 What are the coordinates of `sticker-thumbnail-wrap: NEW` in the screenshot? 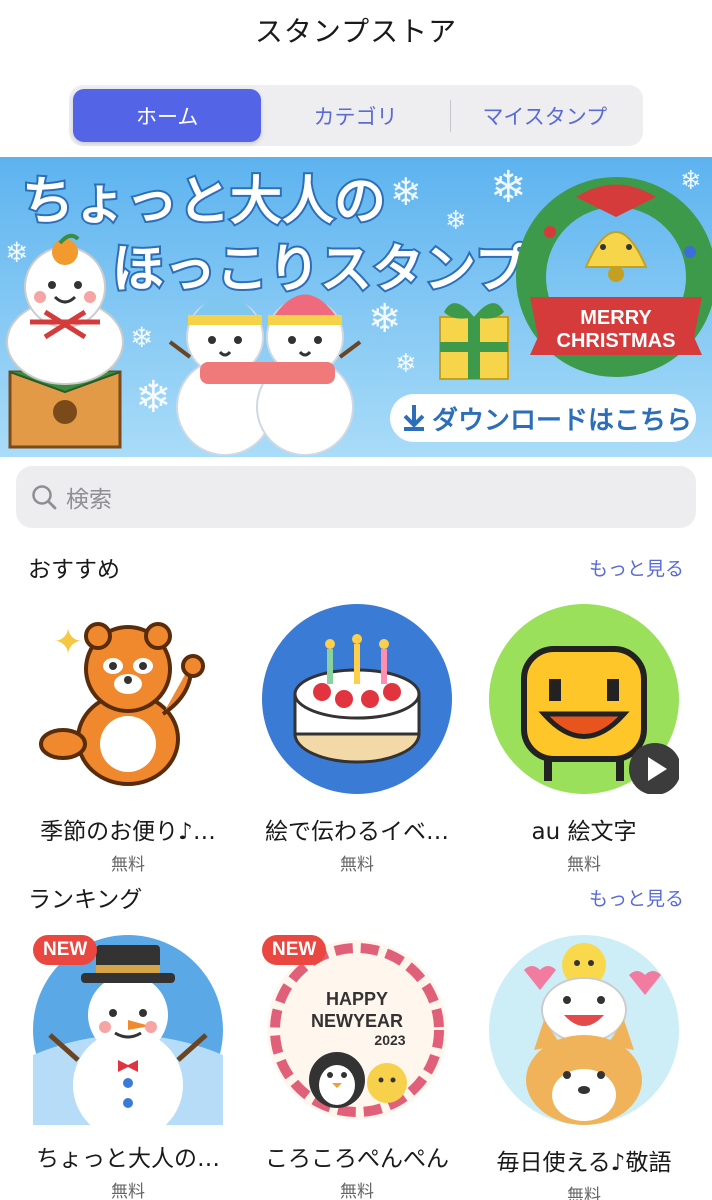 It's located at (128, 1037).